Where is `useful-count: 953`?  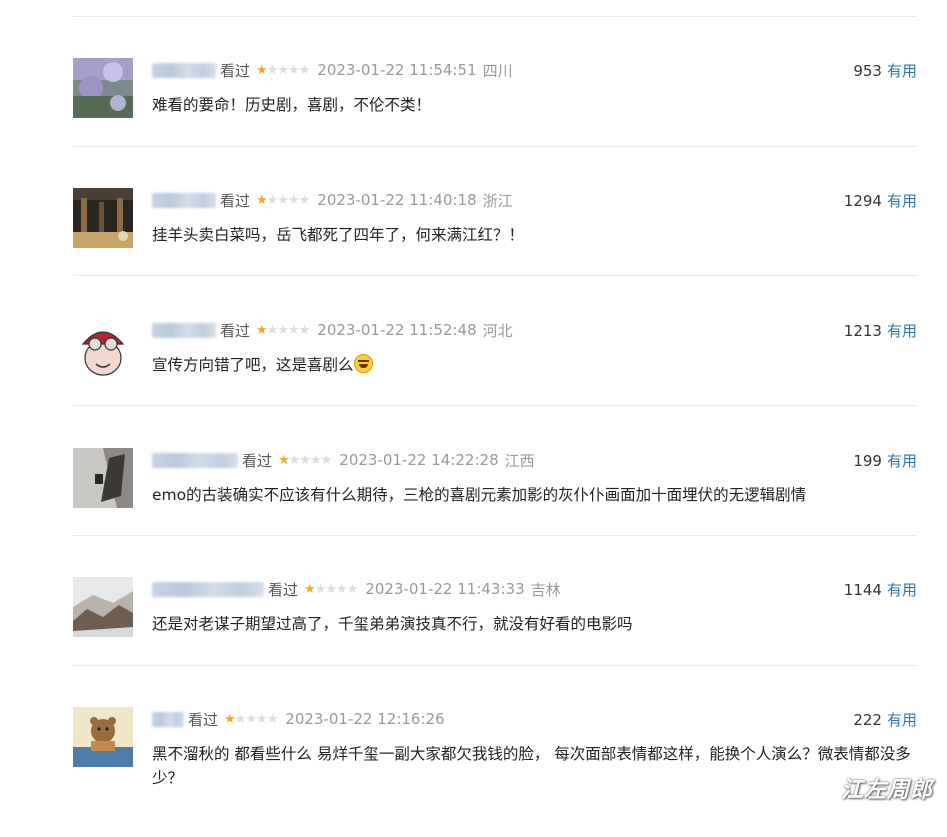 useful-count: 953 is located at coordinates (867, 71).